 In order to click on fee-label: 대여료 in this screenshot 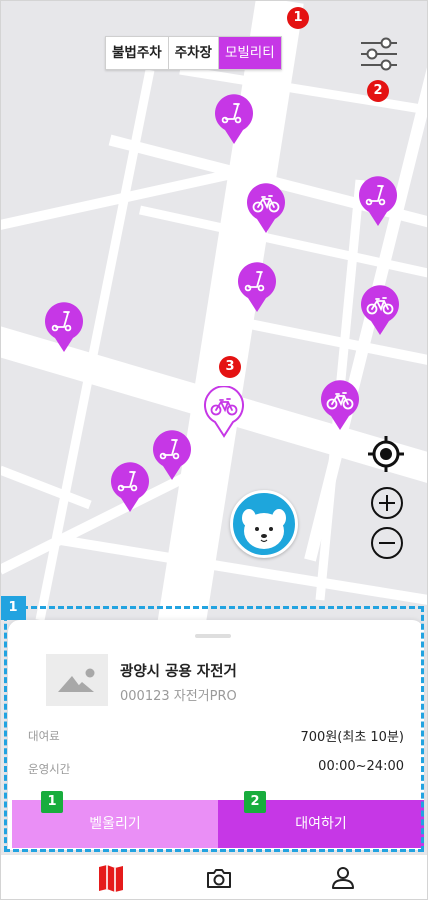, I will do `click(44, 736)`.